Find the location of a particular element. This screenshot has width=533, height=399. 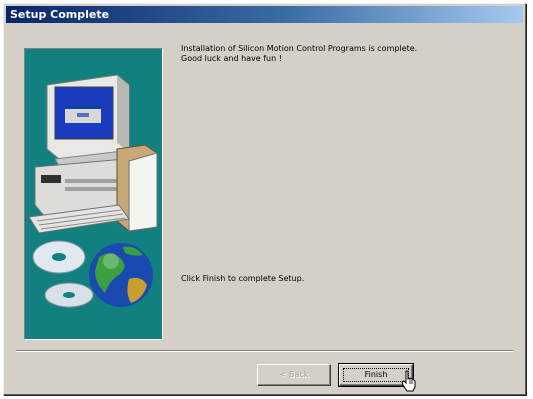

message-line-2: Good luck and have fun ! is located at coordinates (231, 58).